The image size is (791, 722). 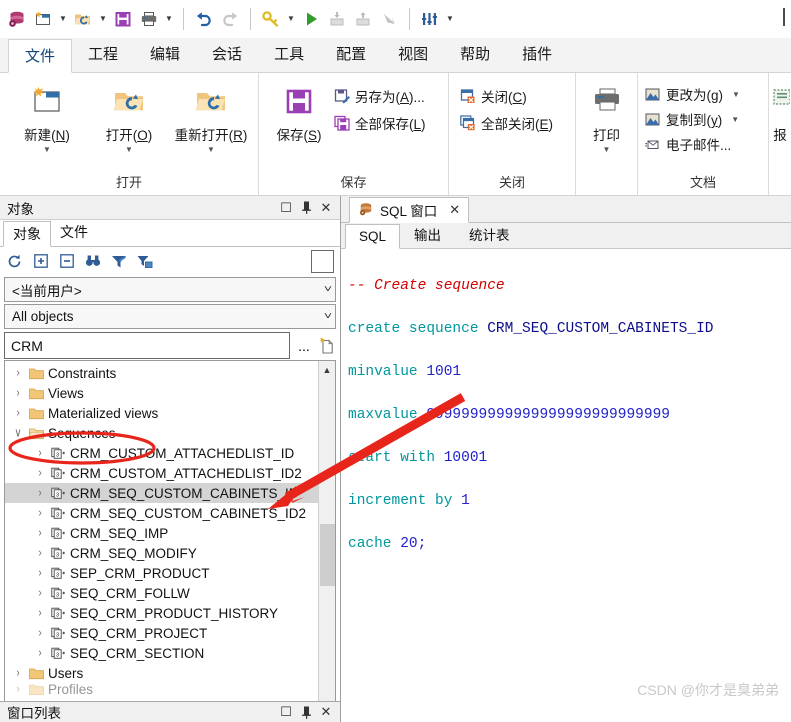 What do you see at coordinates (211, 149) in the screenshot?
I see `reopen-button-dropdown-caret: ▼` at bounding box center [211, 149].